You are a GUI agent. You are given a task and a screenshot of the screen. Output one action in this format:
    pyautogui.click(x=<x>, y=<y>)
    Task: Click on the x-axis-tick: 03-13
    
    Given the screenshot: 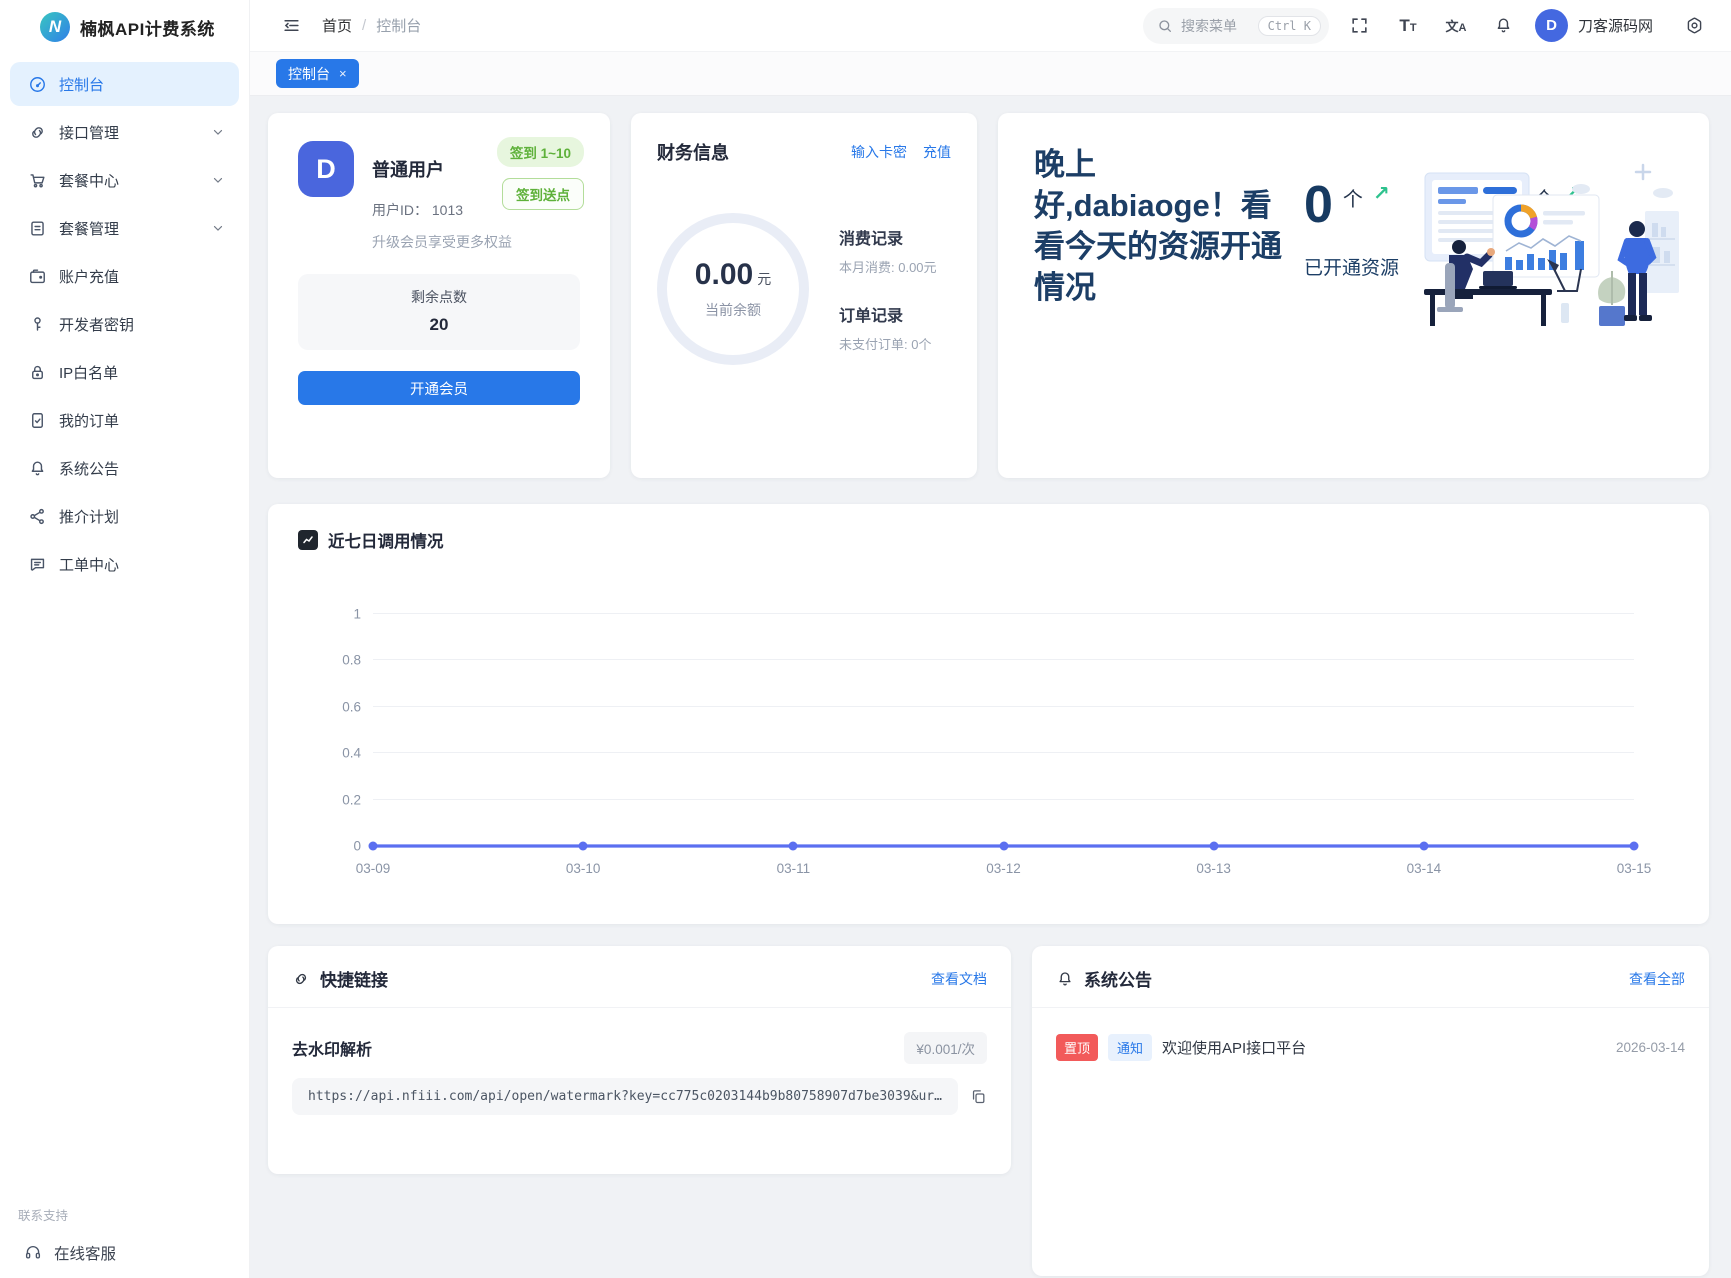 What is the action you would take?
    pyautogui.click(x=1213, y=868)
    